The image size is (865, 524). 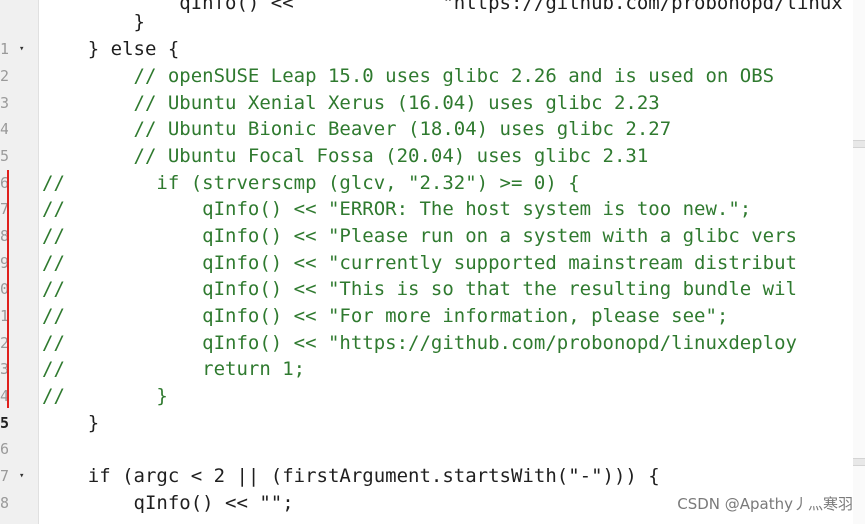 I want to click on line-number-gutter: 1 ▾ 2 3 4 5 6 7 8 9 0 1 2 3 4 5 6 7 ▾ 8, so click(x=19, y=262).